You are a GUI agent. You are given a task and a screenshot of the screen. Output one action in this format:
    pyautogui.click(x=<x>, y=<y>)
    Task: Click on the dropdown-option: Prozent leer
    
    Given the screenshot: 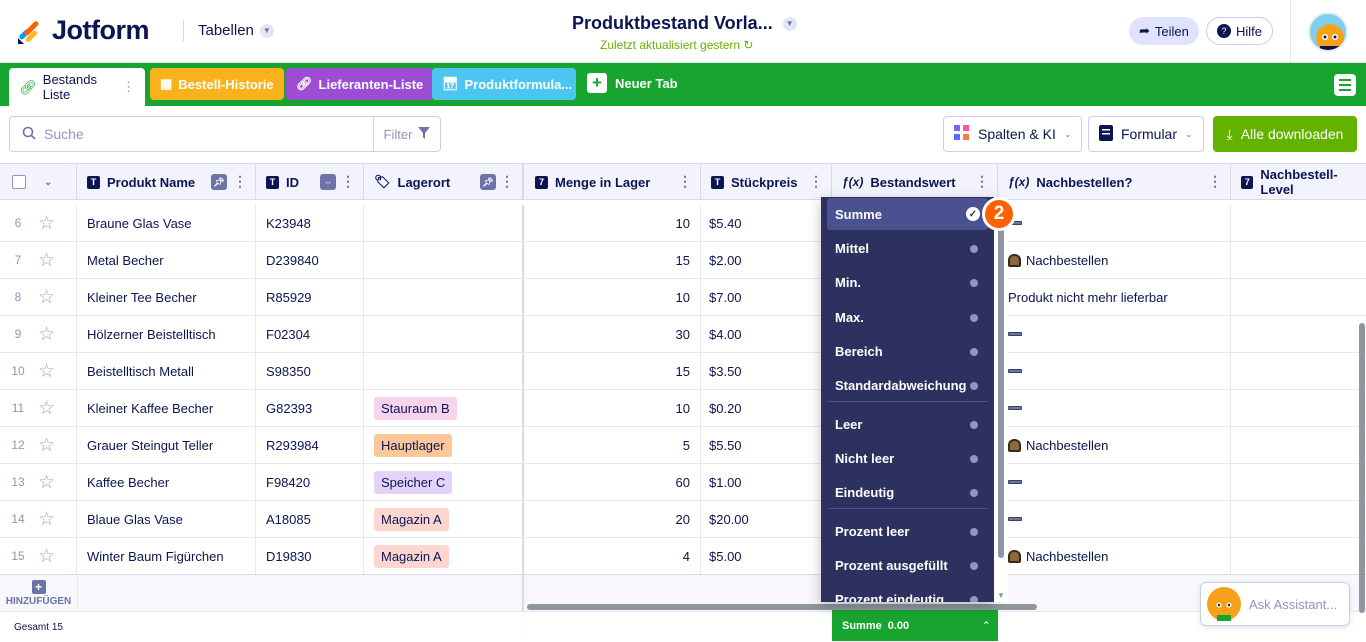 What is the action you would take?
    pyautogui.click(x=907, y=531)
    